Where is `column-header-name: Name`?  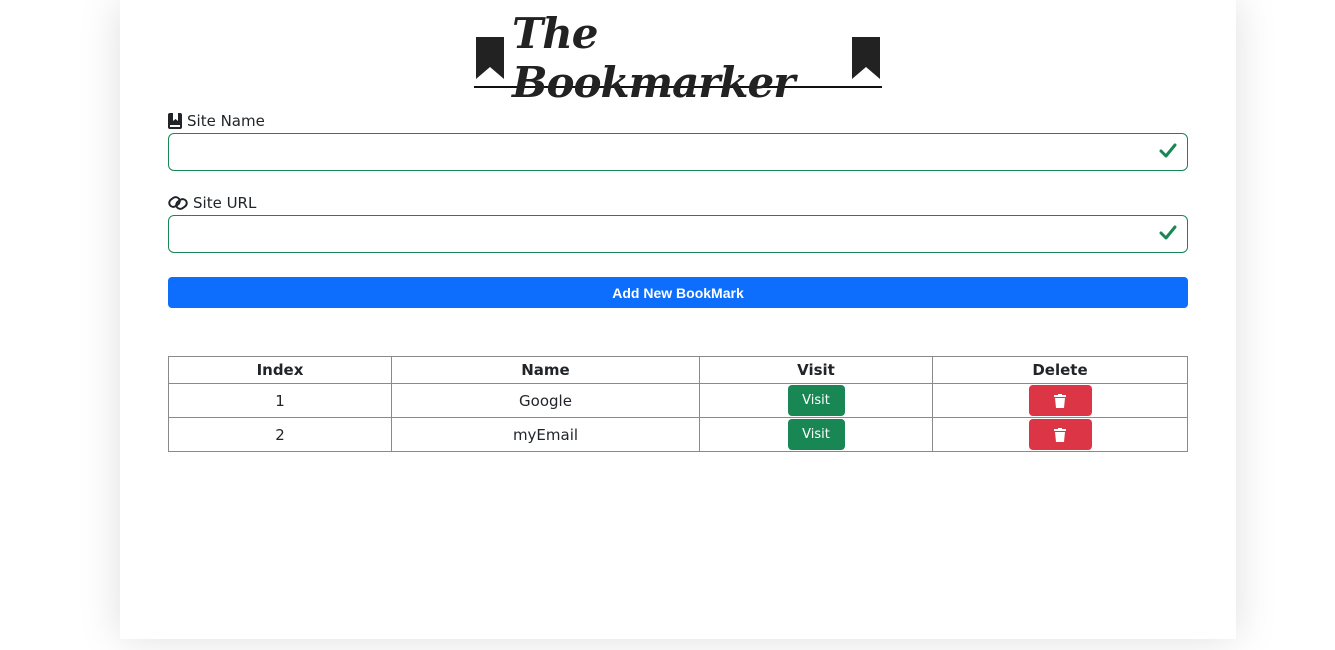 column-header-name: Name is located at coordinates (545, 370).